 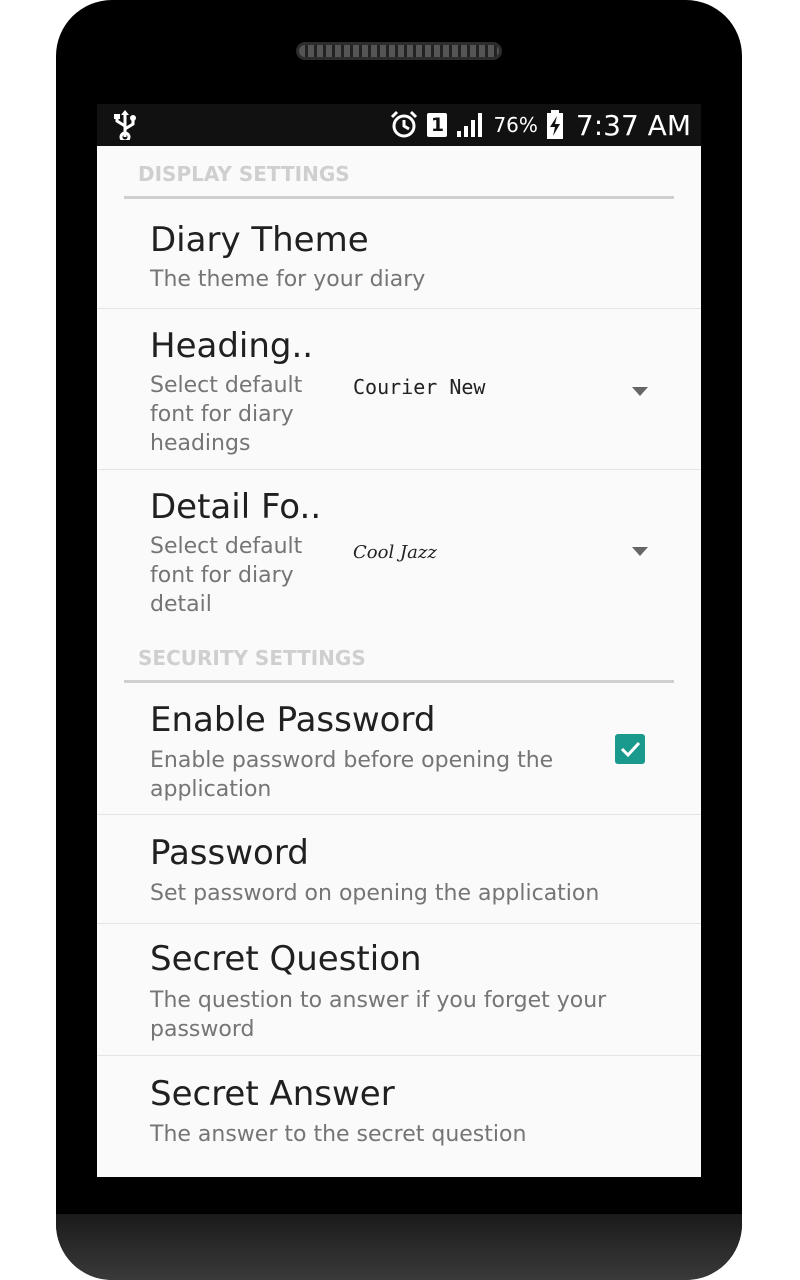 What do you see at coordinates (226, 575) in the screenshot?
I see `pref-summary: Select default font for diary detail` at bounding box center [226, 575].